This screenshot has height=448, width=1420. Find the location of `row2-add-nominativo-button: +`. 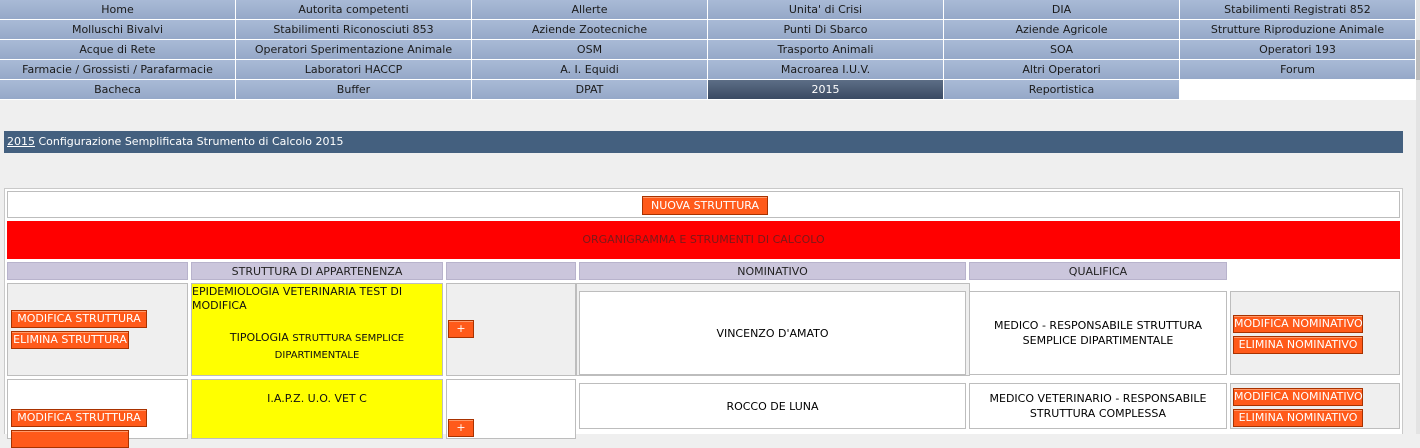

row2-add-nominativo-button: + is located at coordinates (461, 428).